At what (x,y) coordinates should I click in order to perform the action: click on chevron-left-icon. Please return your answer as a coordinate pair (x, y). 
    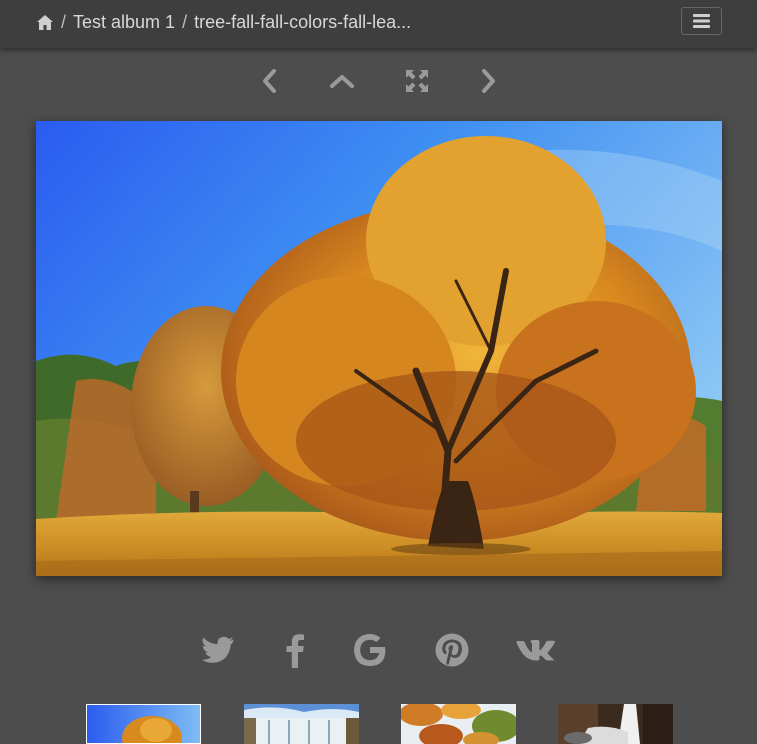
    Looking at the image, I should click on (269, 81).